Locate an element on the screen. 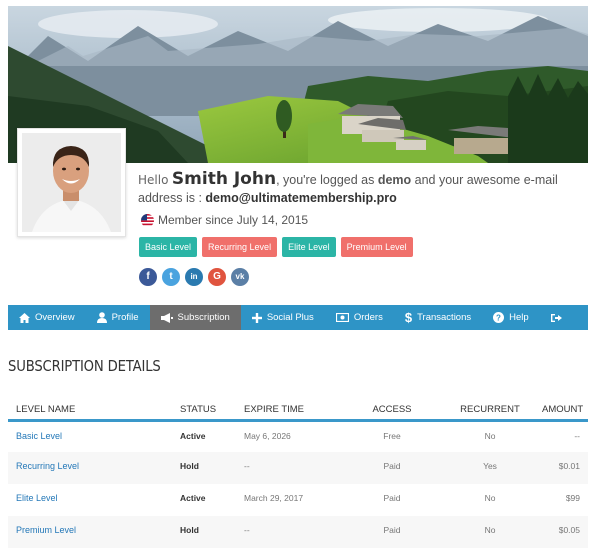 The image size is (600, 555). money-icon is located at coordinates (342, 317).